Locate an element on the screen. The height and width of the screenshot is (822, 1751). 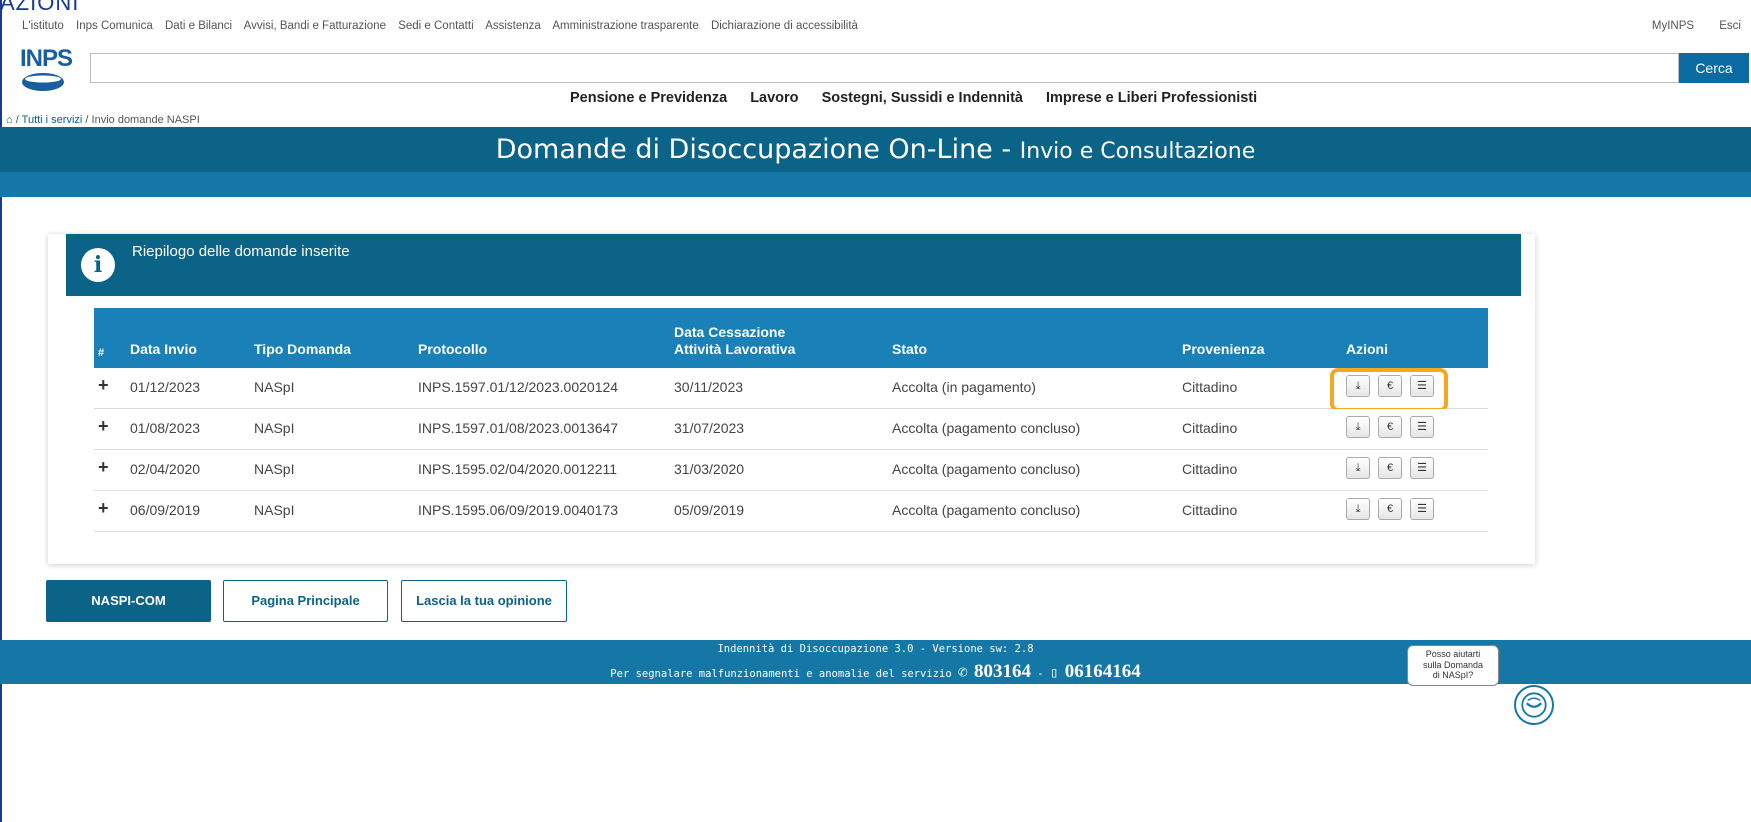
phone-number-landline: 803164 is located at coordinates (1002, 671).